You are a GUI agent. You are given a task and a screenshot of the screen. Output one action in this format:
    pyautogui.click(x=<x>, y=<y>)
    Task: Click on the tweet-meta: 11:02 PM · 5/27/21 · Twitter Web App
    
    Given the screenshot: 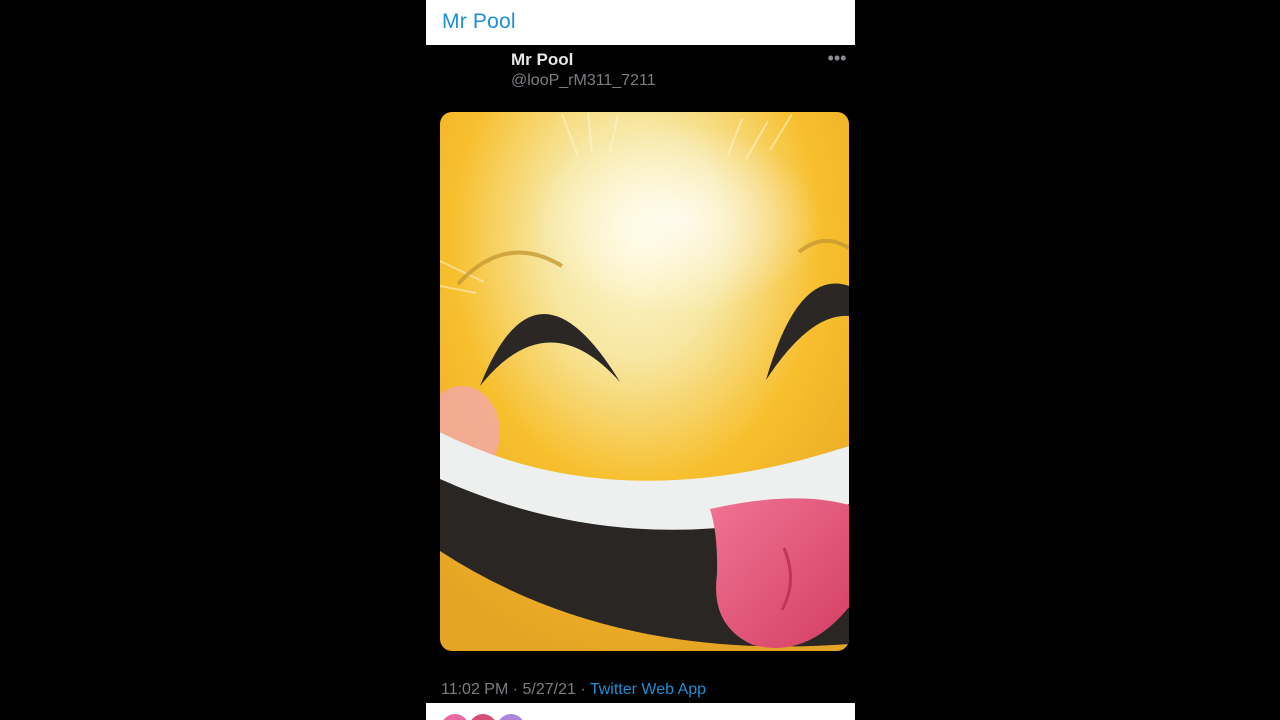 What is the action you would take?
    pyautogui.click(x=573, y=690)
    